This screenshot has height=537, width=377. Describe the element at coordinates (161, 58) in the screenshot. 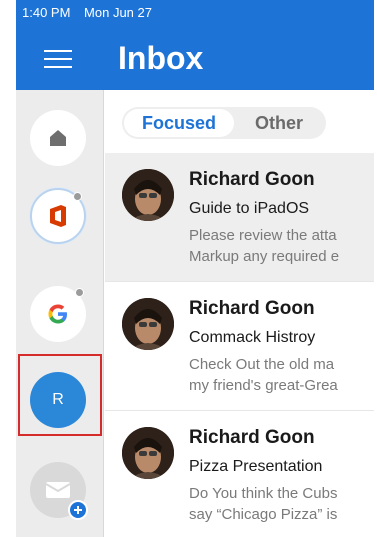

I see `page-title: Inbox` at that location.